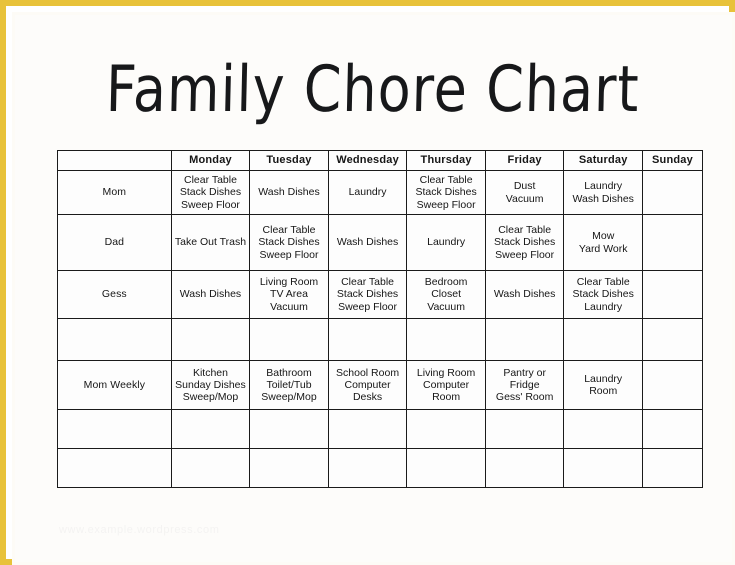  Describe the element at coordinates (672, 160) in the screenshot. I see `header-sunday: Sunday` at that location.